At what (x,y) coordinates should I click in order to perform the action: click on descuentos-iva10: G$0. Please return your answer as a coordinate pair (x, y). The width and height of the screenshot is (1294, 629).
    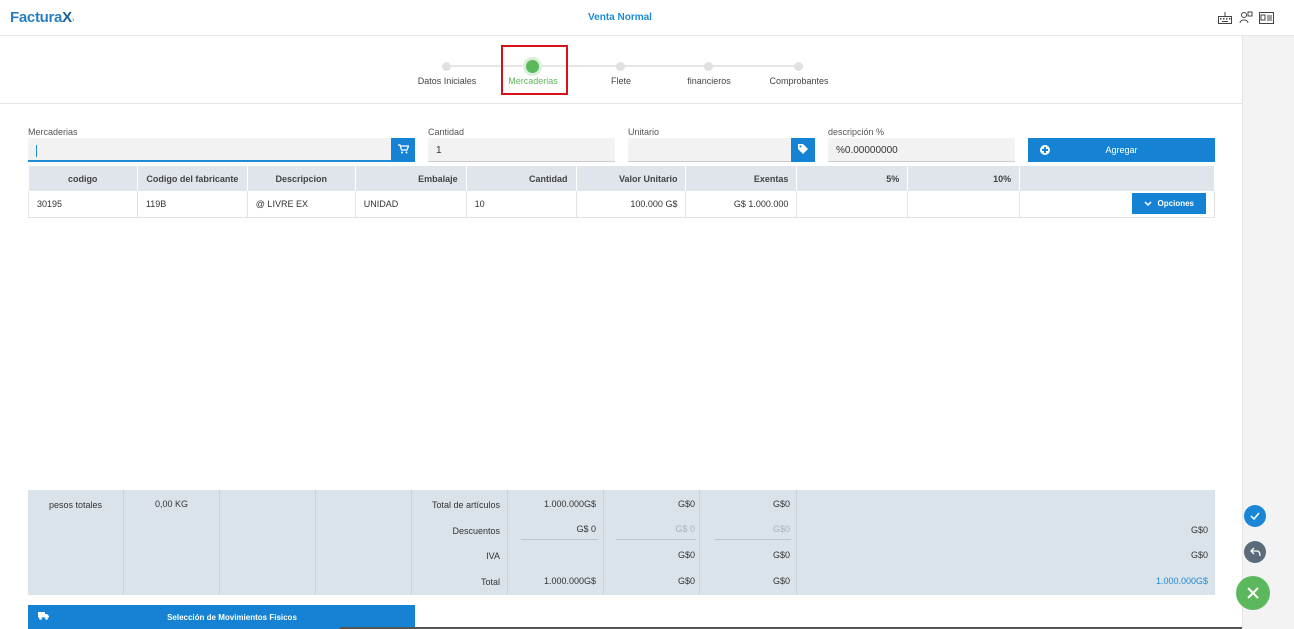
    Looking at the image, I should click on (781, 529).